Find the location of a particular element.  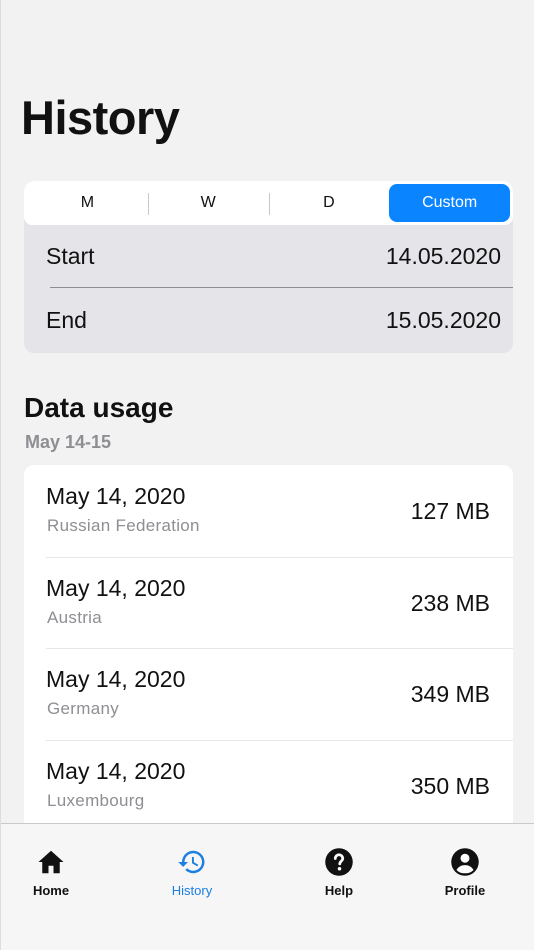

tab-help: Help is located at coordinates (339, 864).